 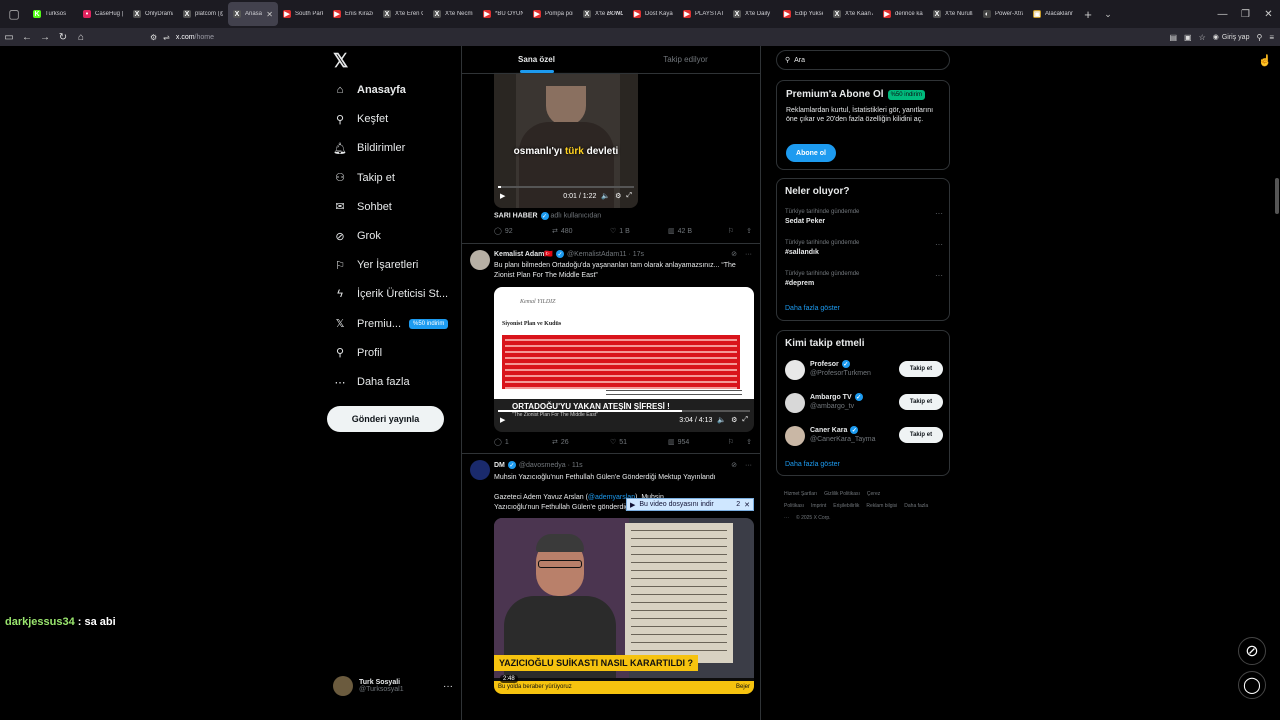 What do you see at coordinates (371, 382) in the screenshot?
I see `sidebar-item-daha-fazla: ⋯ Daha fazla` at bounding box center [371, 382].